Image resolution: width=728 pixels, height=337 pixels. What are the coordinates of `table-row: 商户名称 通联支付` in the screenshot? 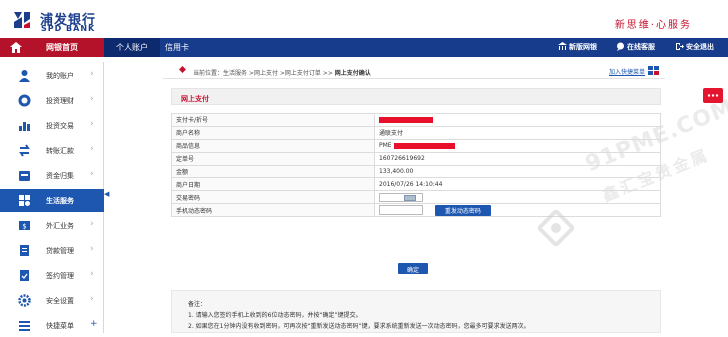 It's located at (416, 132).